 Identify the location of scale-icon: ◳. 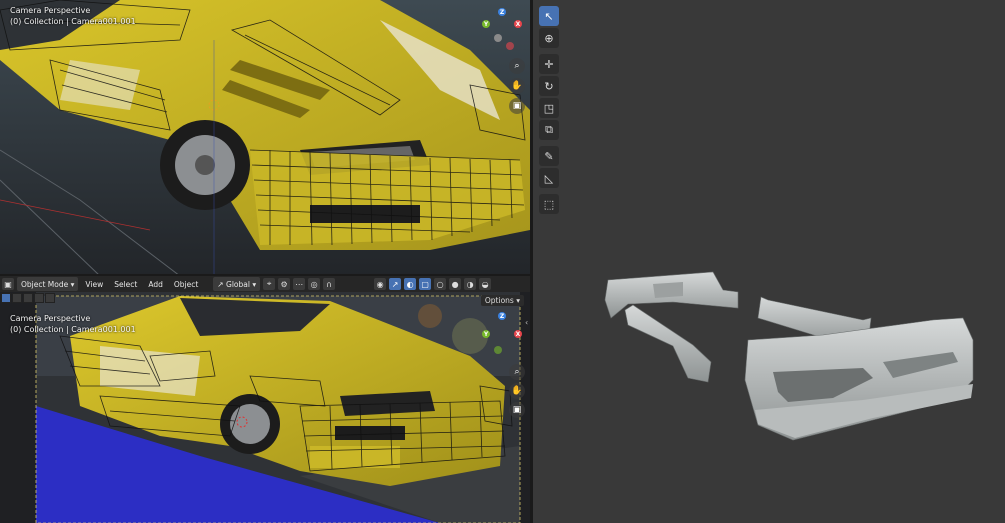
(549, 108).